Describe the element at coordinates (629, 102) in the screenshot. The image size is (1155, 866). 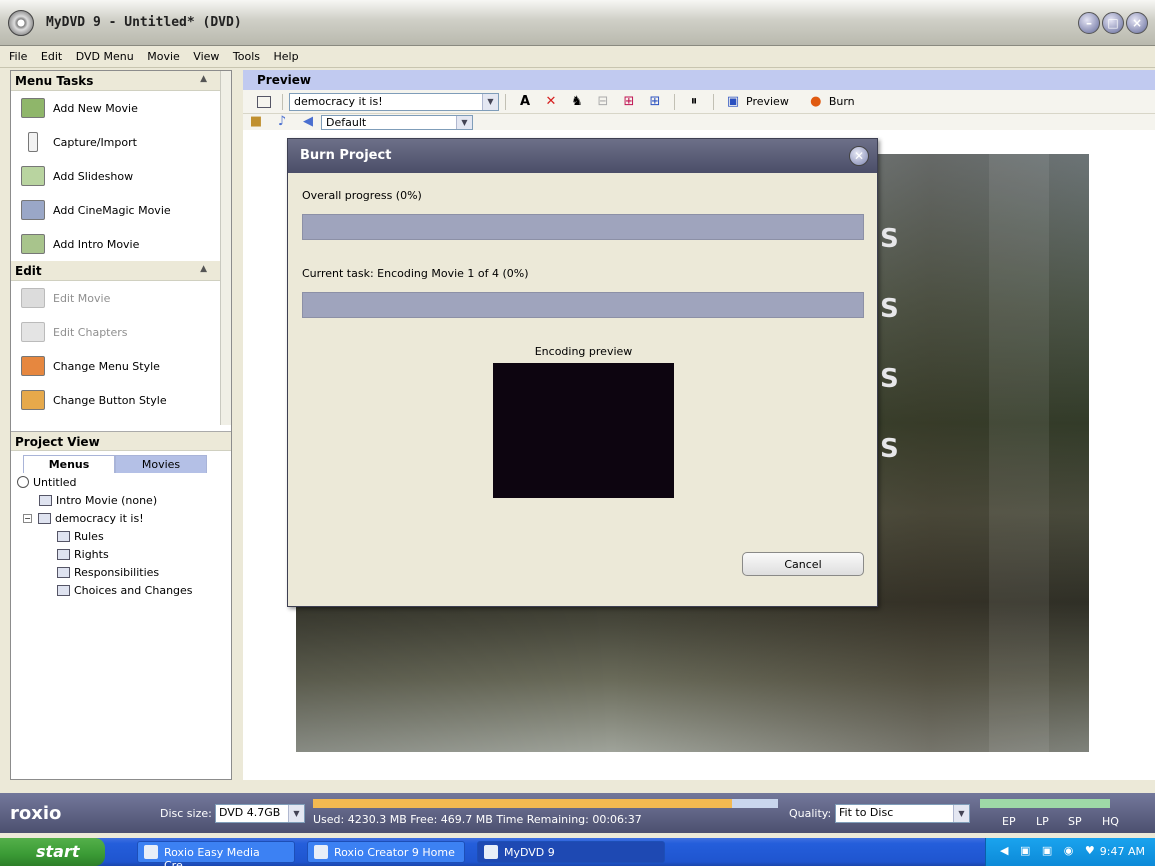
I see `grid-icon: ⊞` at that location.